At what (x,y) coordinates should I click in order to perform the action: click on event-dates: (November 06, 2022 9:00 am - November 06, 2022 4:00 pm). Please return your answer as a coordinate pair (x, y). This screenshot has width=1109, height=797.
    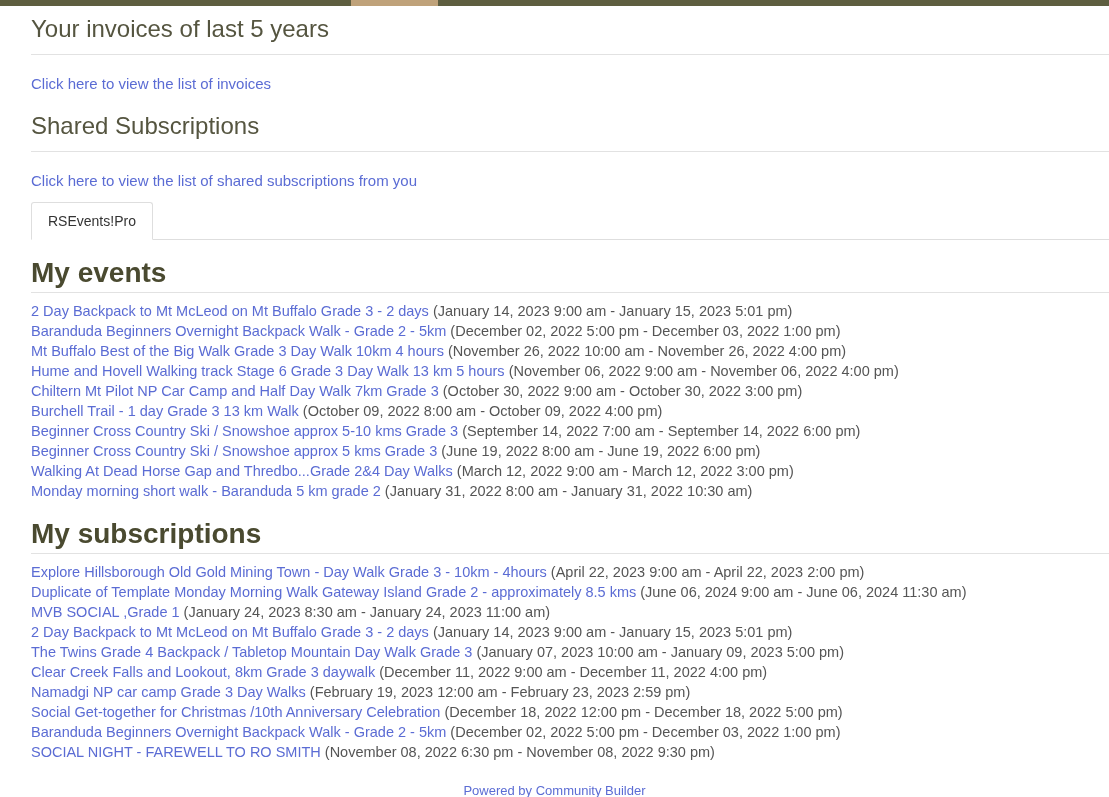
    Looking at the image, I should click on (703, 371).